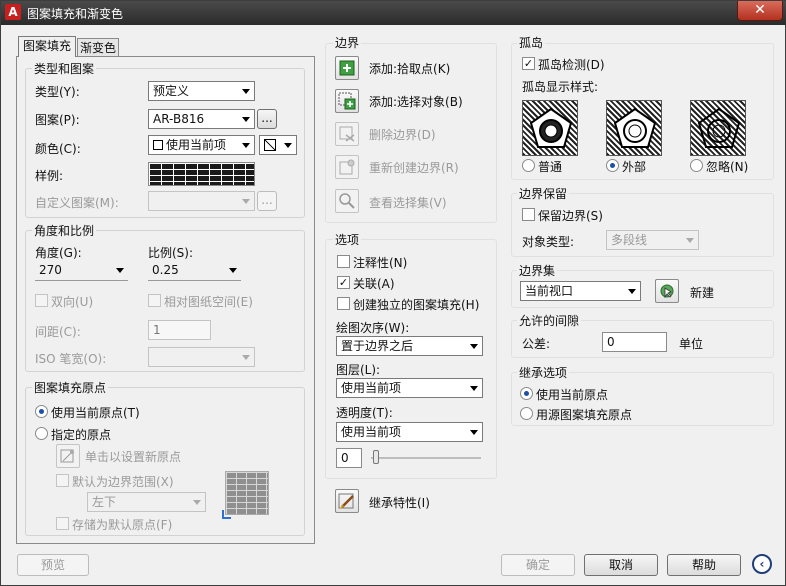 The width and height of the screenshot is (786, 586). What do you see at coordinates (409, 388) in the screenshot?
I see `layer-select: 使用当前项` at bounding box center [409, 388].